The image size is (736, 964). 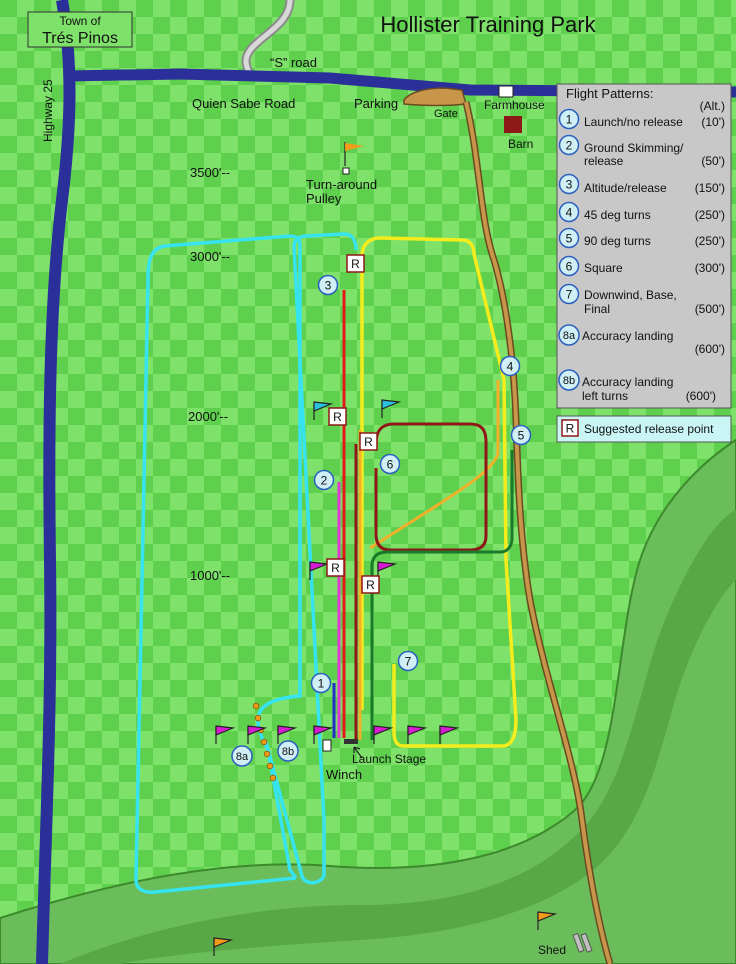 I want to click on s-road-label: “S” road, so click(x=293, y=62).